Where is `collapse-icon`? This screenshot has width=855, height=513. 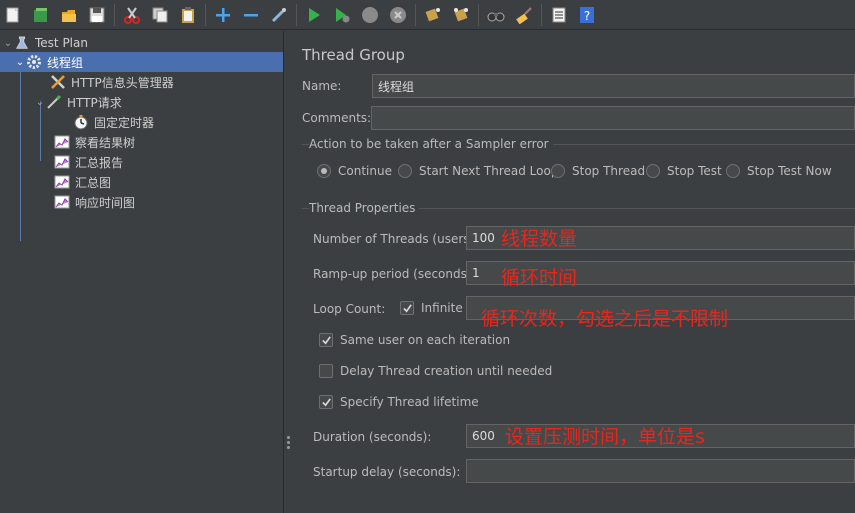 collapse-icon is located at coordinates (251, 15).